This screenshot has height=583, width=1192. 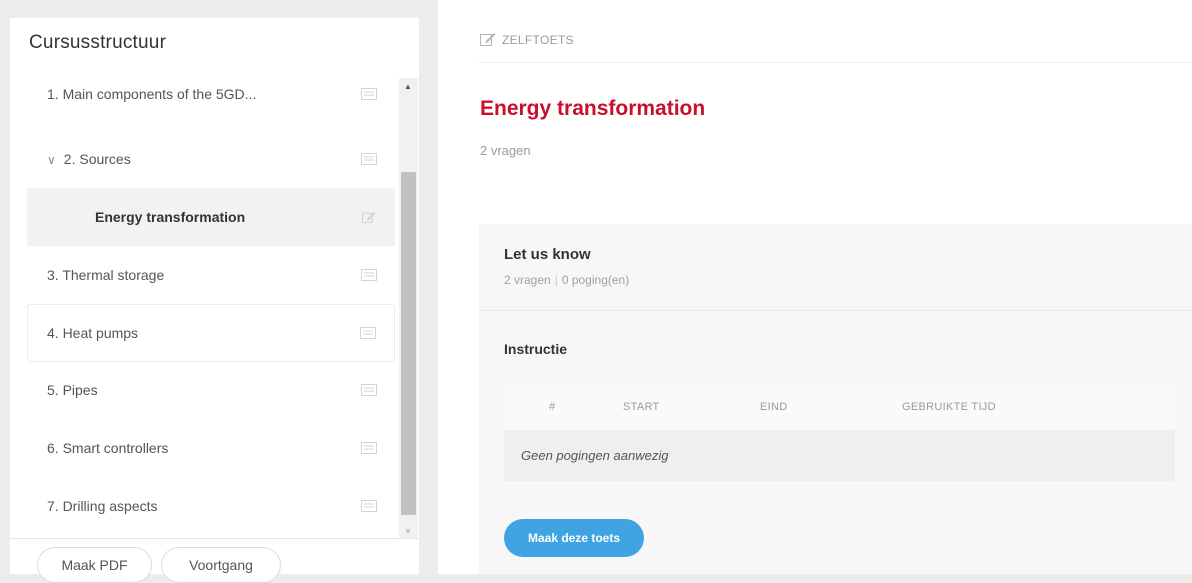 What do you see at coordinates (408, 343) in the screenshot?
I see `scrollbar-thumb` at bounding box center [408, 343].